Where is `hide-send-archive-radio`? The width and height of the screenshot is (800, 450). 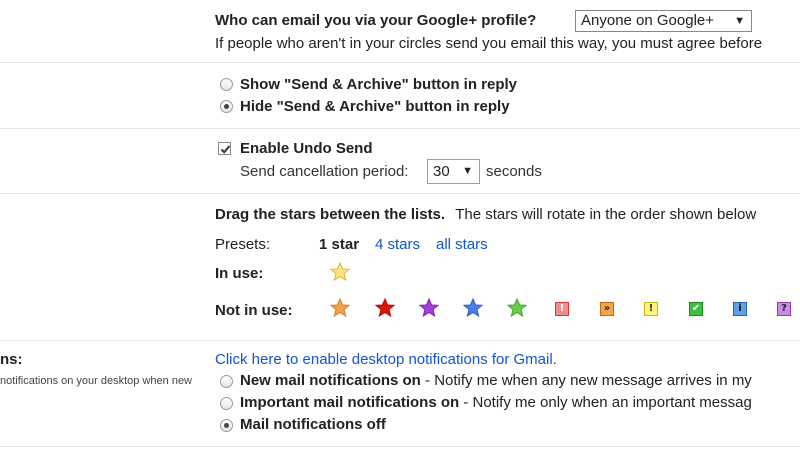 hide-send-archive-radio is located at coordinates (226, 106).